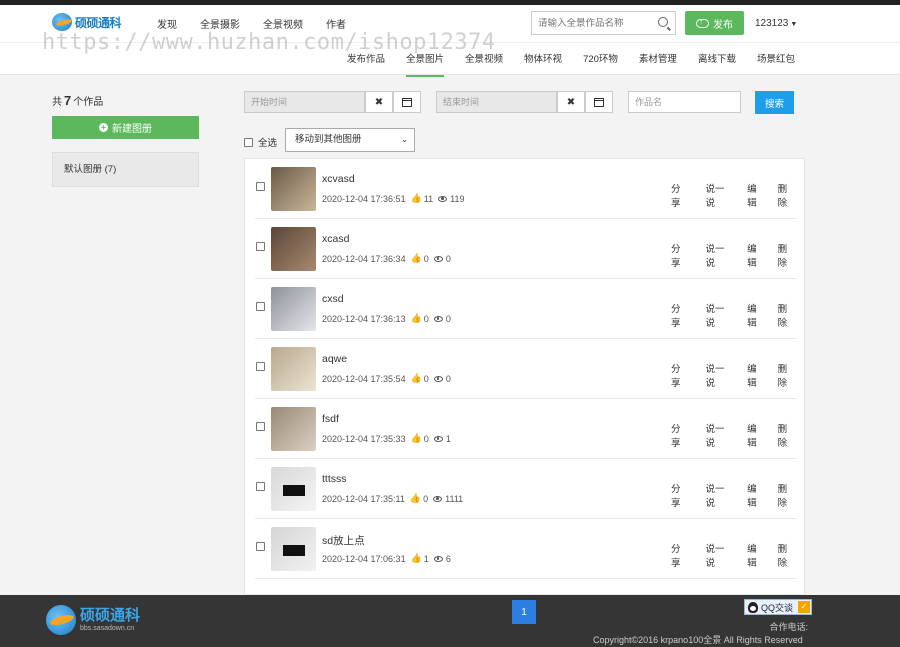  I want to click on work-title: aqwe, so click(334, 359).